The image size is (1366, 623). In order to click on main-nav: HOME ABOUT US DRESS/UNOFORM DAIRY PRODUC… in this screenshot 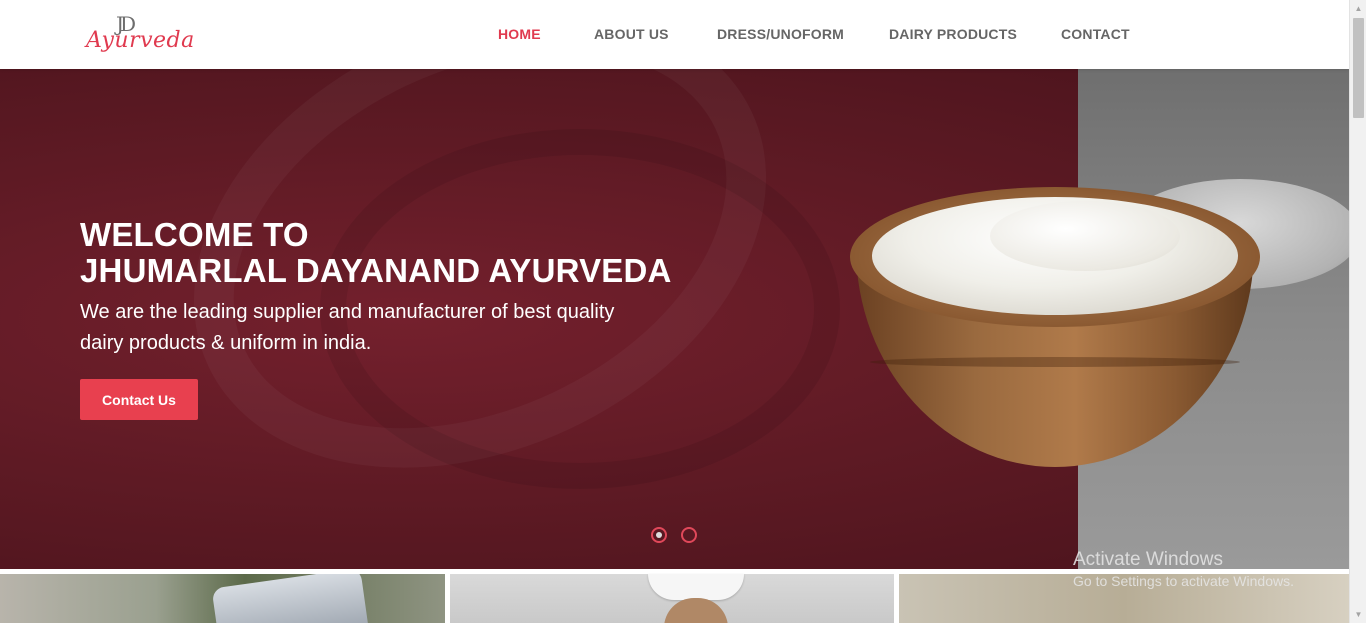, I will do `click(674, 36)`.